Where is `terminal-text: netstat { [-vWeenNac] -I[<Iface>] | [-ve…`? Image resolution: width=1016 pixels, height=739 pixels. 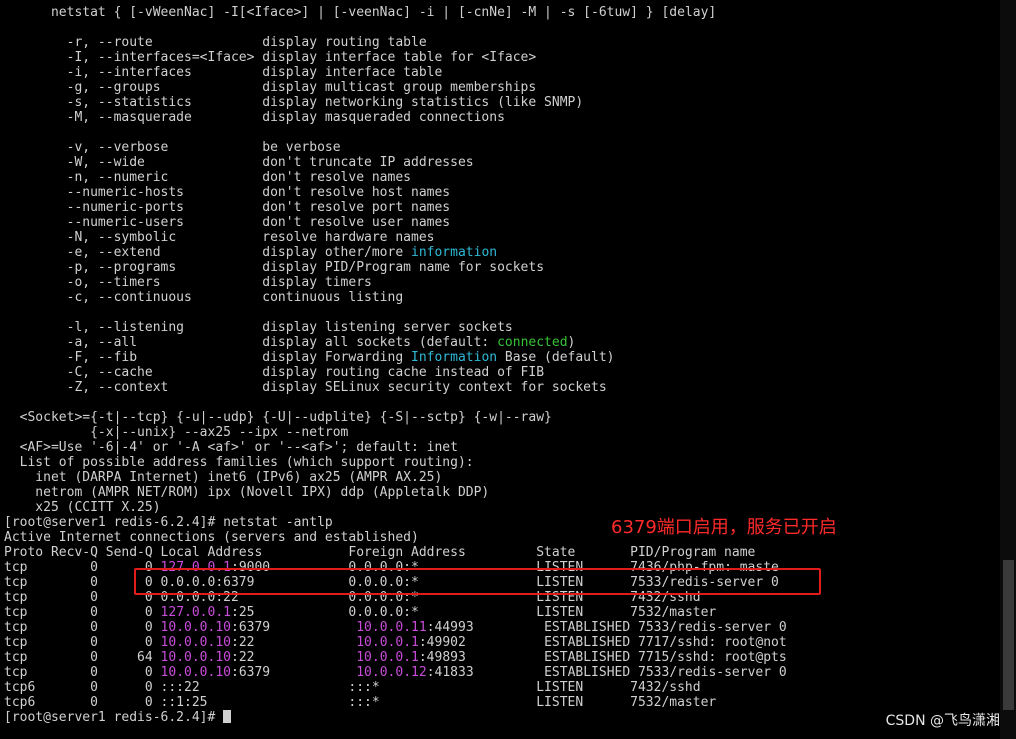
terminal-text: netstat { [-vWeenNac] -I[<Iface>] | [-ve… is located at coordinates (360, 12).